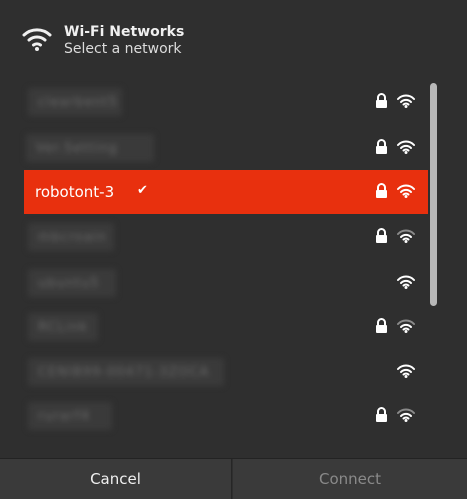 The image size is (467, 499). I want to click on network-name: clearbent5, so click(78, 102).